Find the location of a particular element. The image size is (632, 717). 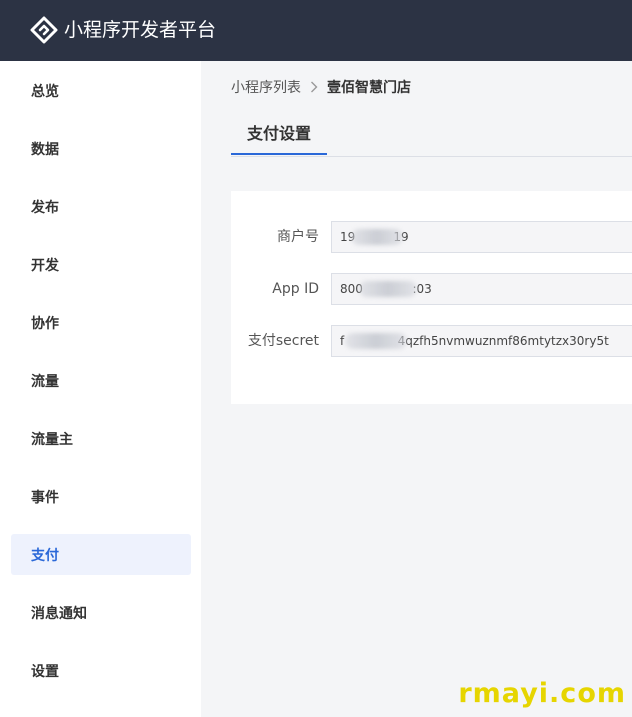

app-title: 小程序开发者平台 is located at coordinates (140, 30).